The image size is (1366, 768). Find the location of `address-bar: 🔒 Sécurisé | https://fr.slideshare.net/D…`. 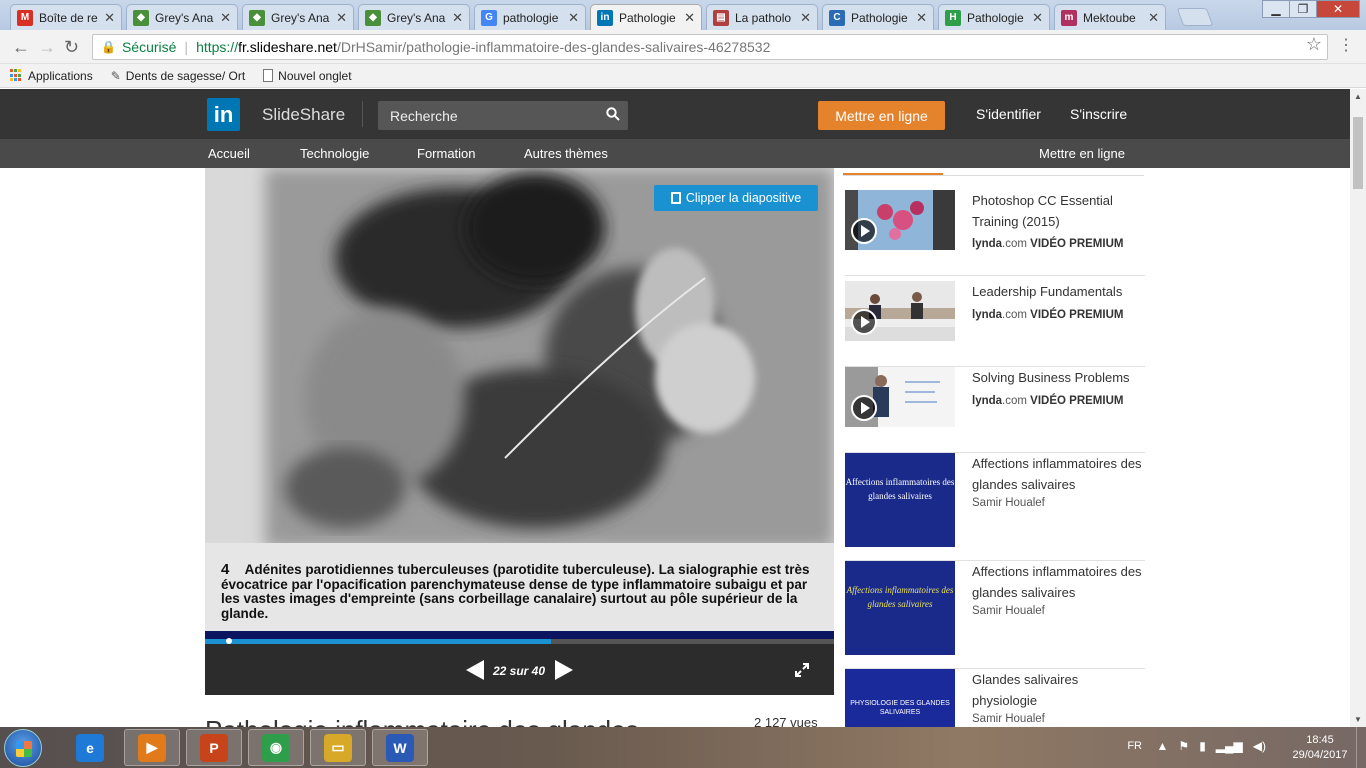

address-bar: 🔒 Sécurisé | https://fr.slideshare.net/D… is located at coordinates (710, 47).